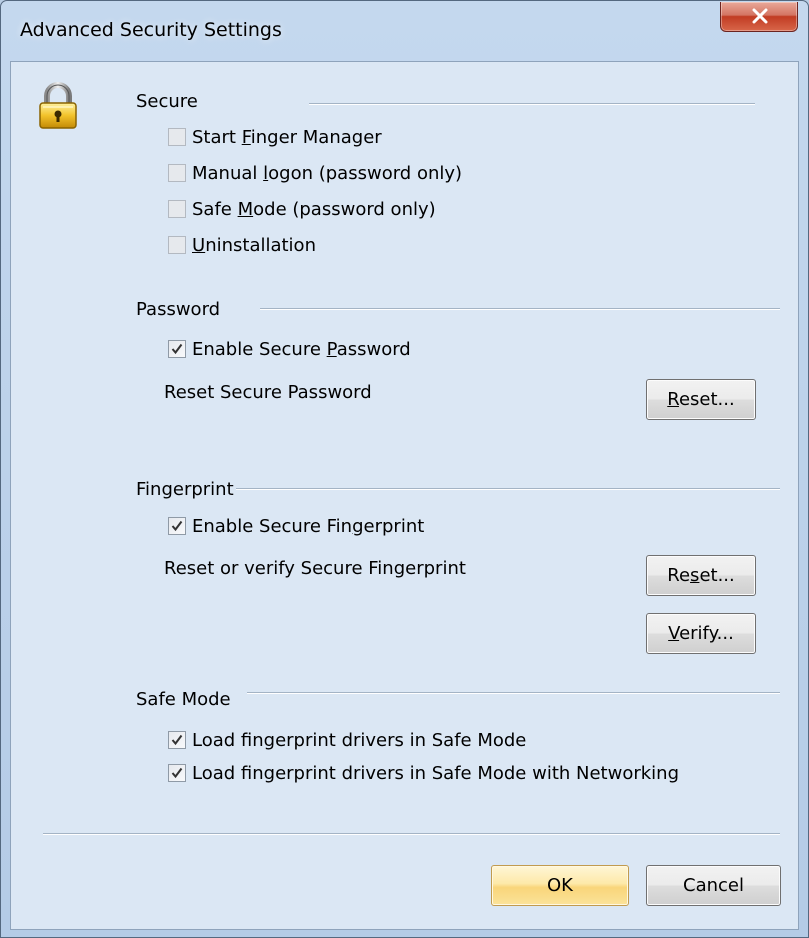  Describe the element at coordinates (185, 489) in the screenshot. I see `fingerprint-group-label: Fingerprint` at that location.